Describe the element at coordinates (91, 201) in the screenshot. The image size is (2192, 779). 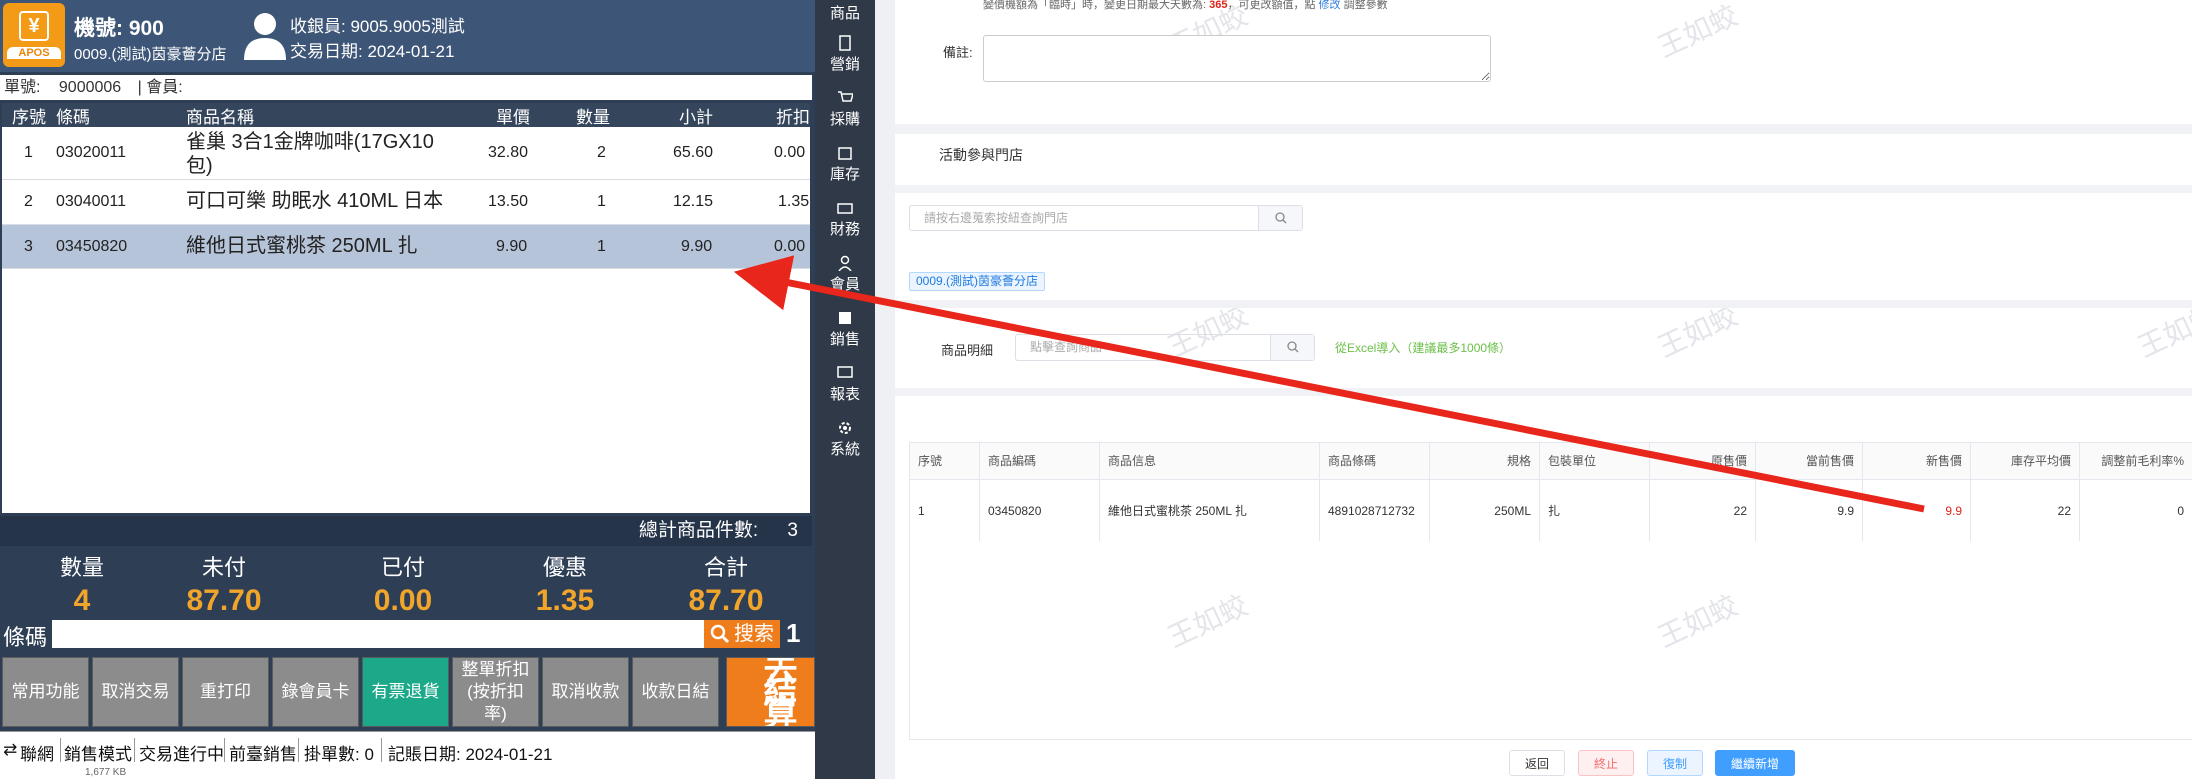
I see `row-code: 03040011` at that location.